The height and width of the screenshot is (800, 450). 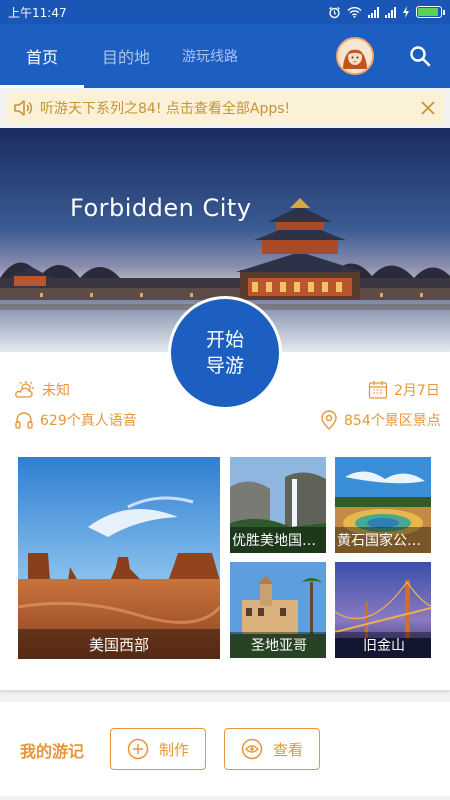 What do you see at coordinates (373, 12) in the screenshot?
I see `signal-icon` at bounding box center [373, 12].